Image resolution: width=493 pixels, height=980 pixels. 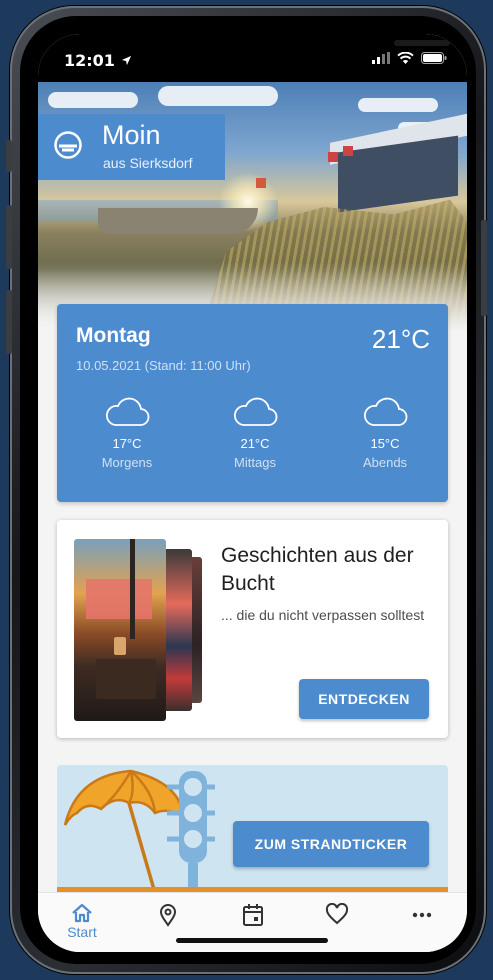 What do you see at coordinates (191, 832) in the screenshot?
I see `traffic-light-icon` at bounding box center [191, 832].